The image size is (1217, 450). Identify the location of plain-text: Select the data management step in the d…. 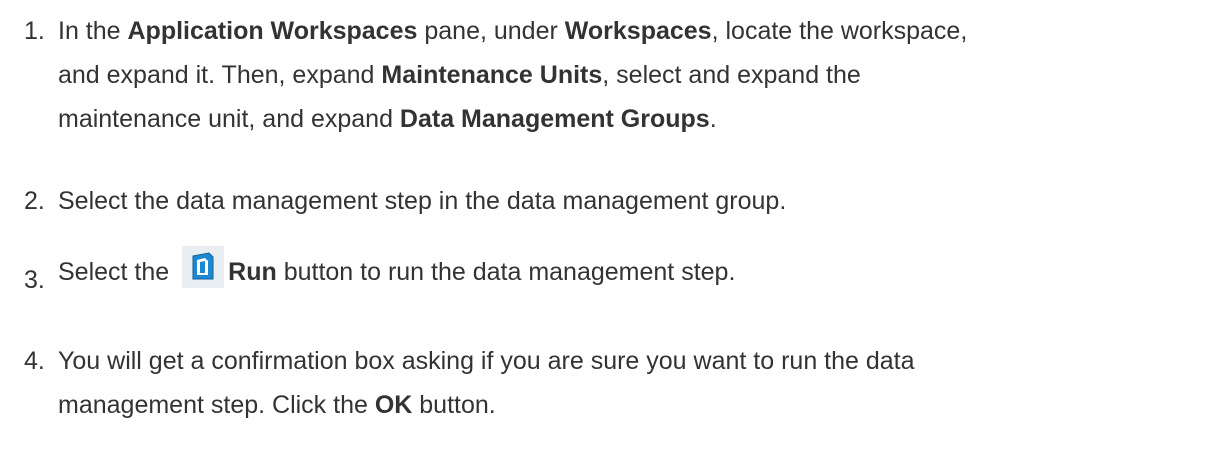
(422, 201).